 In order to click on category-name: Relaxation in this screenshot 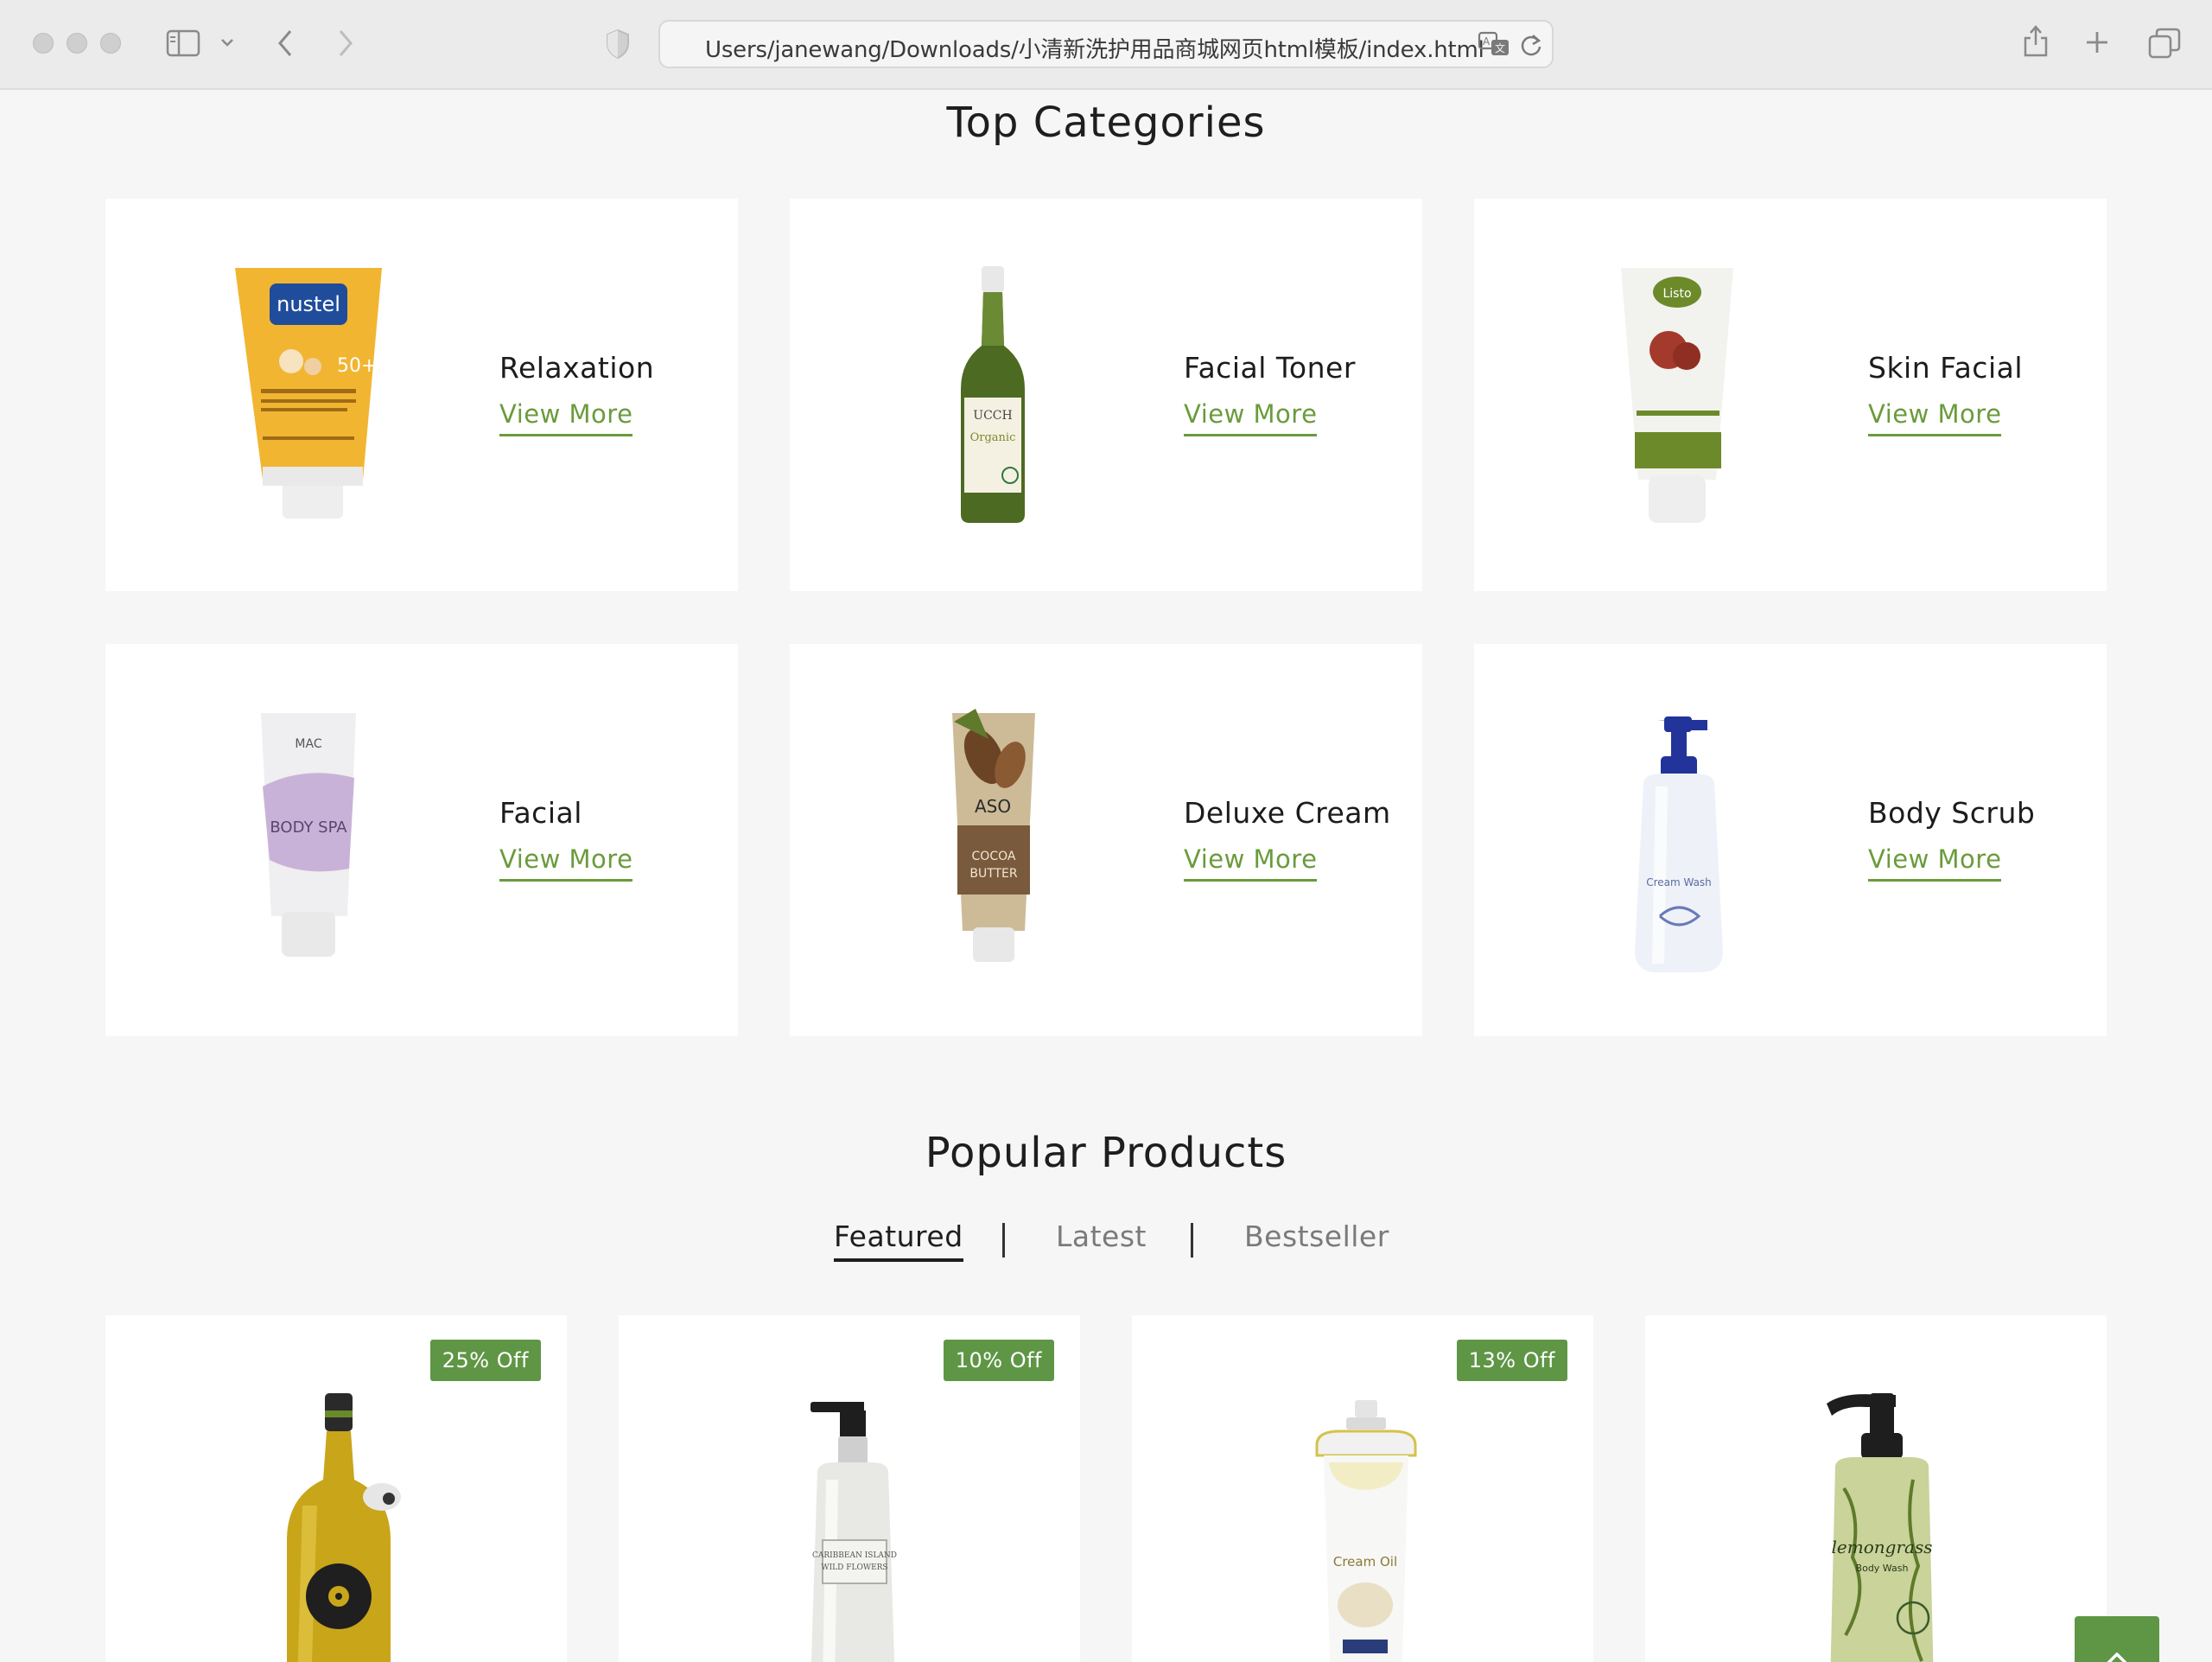, I will do `click(577, 368)`.